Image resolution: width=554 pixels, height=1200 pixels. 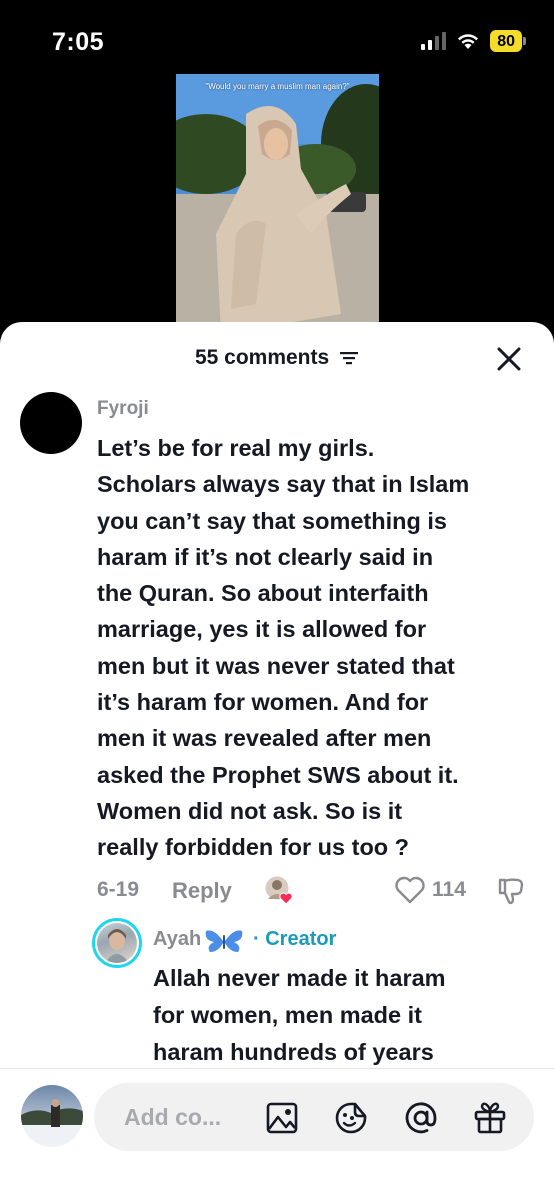 I want to click on comment-line: men but it was never stated that, so click(x=276, y=665).